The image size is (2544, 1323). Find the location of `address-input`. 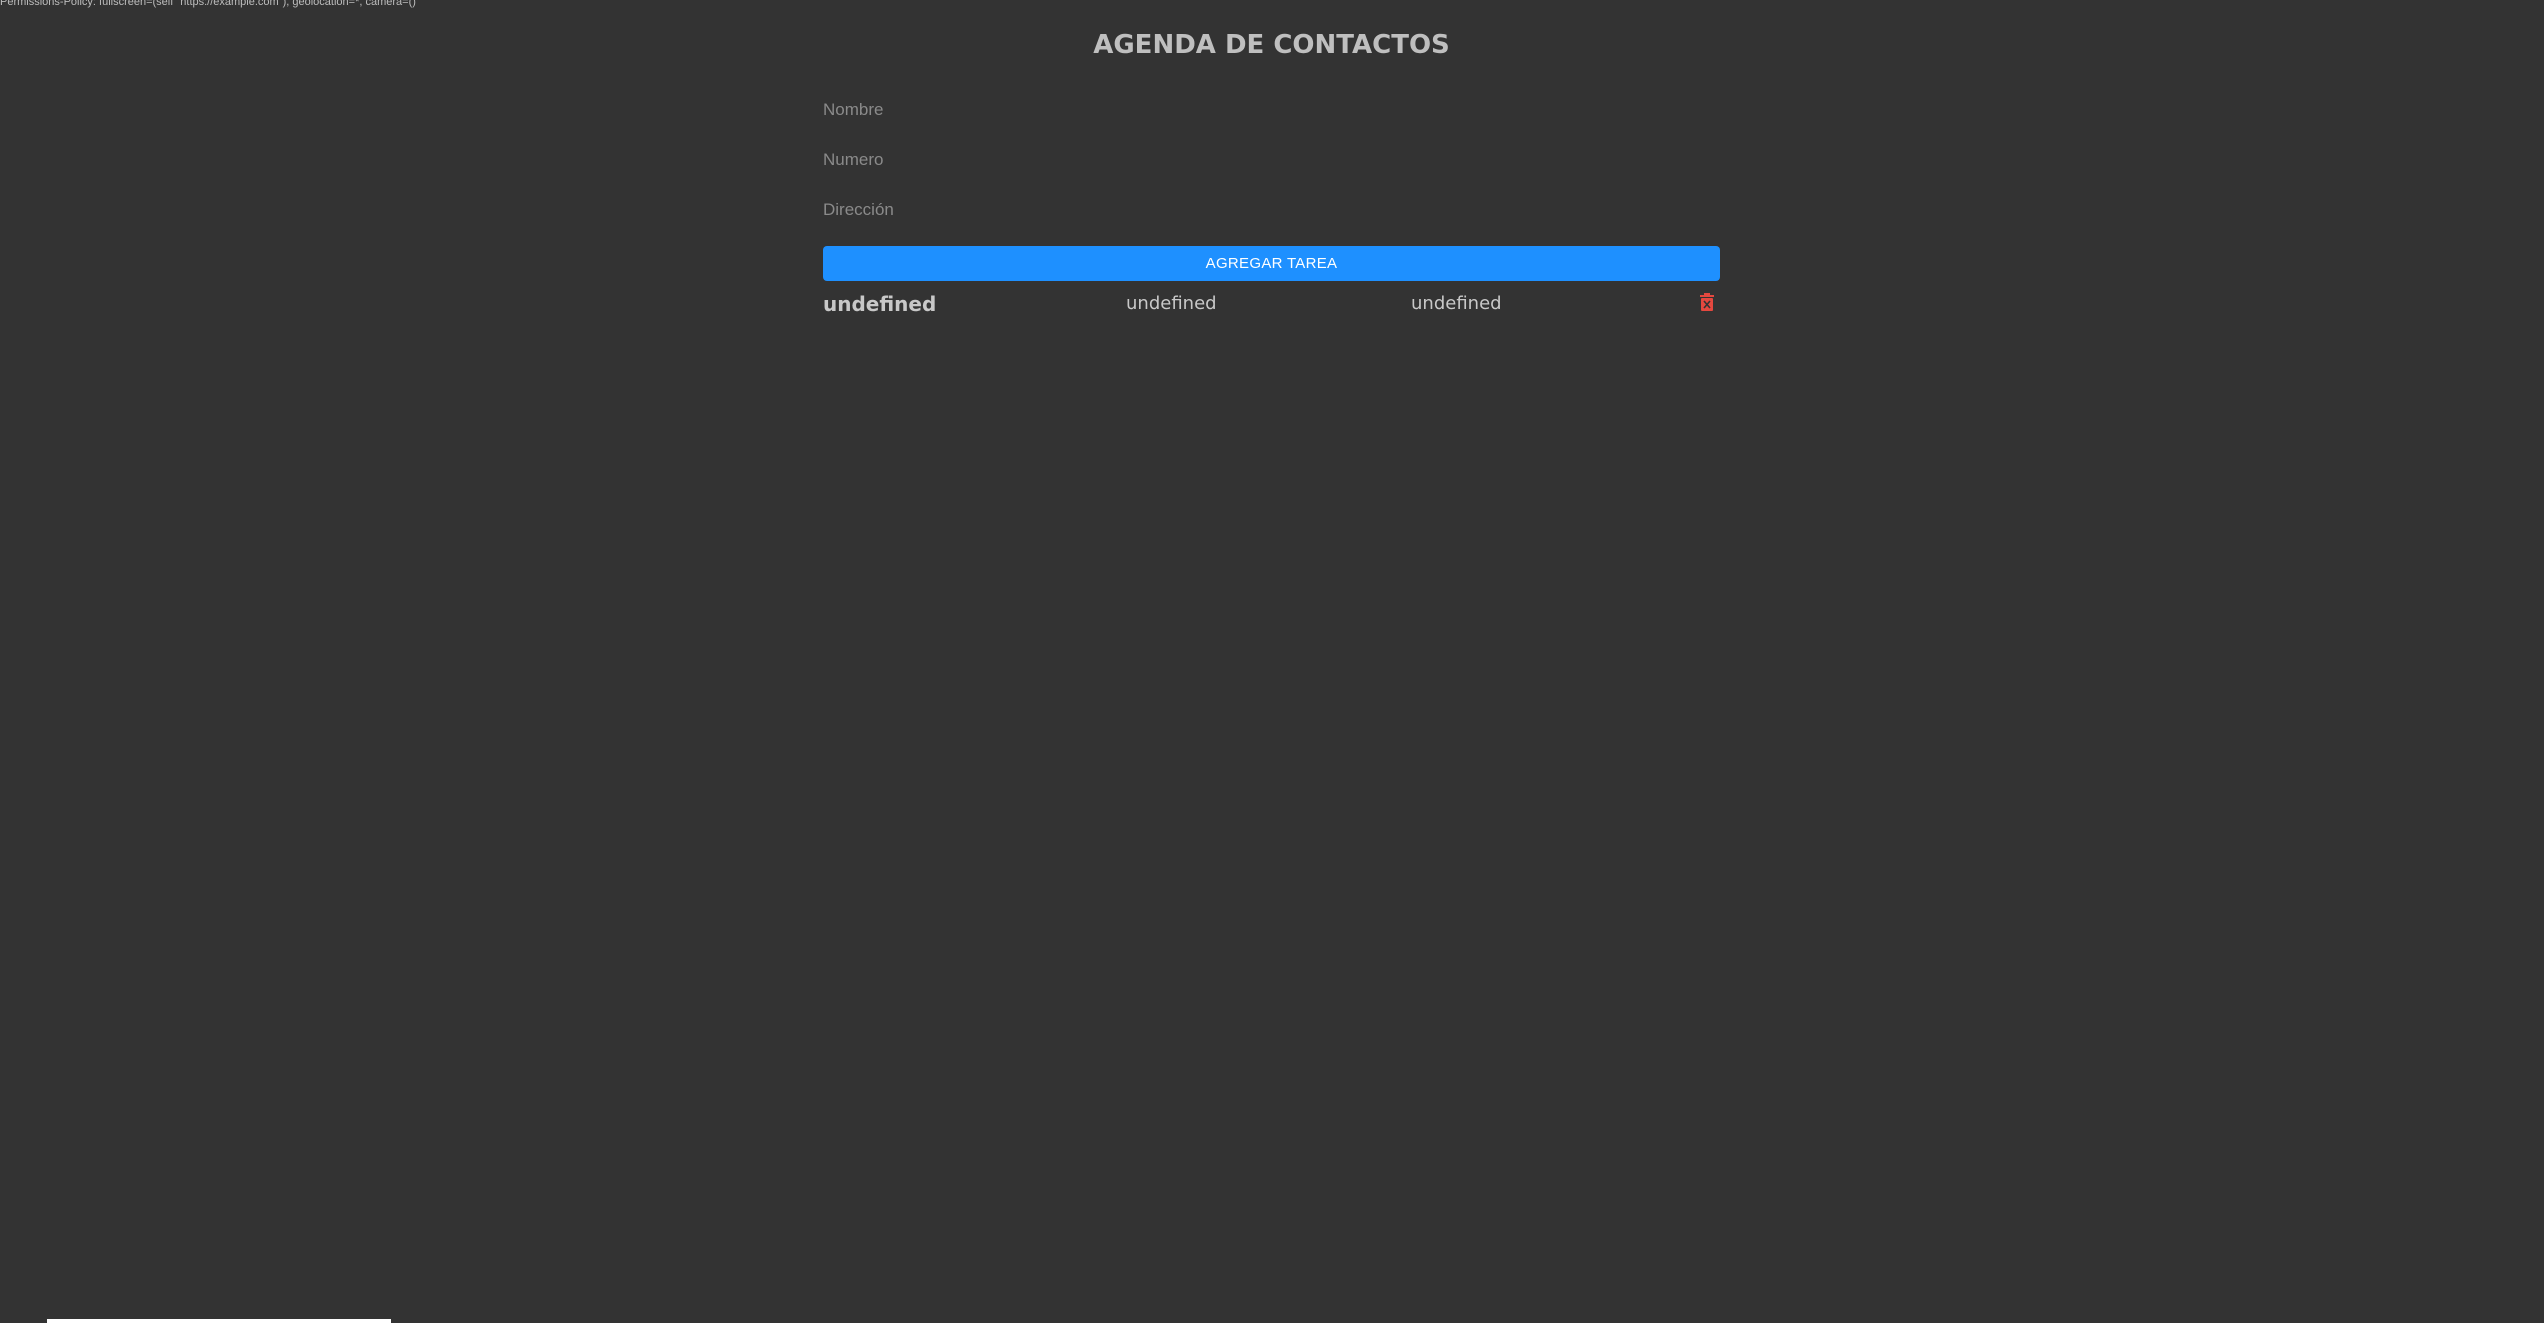

address-input is located at coordinates (1271, 210).